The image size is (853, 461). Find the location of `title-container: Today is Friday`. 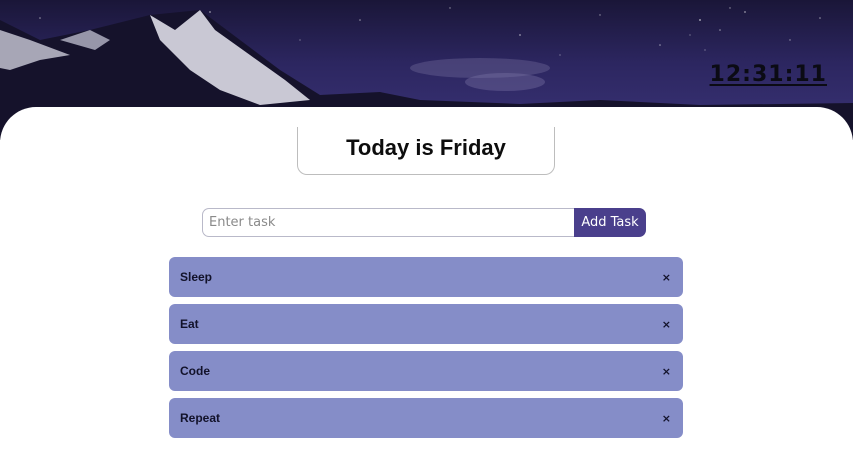

title-container: Today is Friday is located at coordinates (426, 151).